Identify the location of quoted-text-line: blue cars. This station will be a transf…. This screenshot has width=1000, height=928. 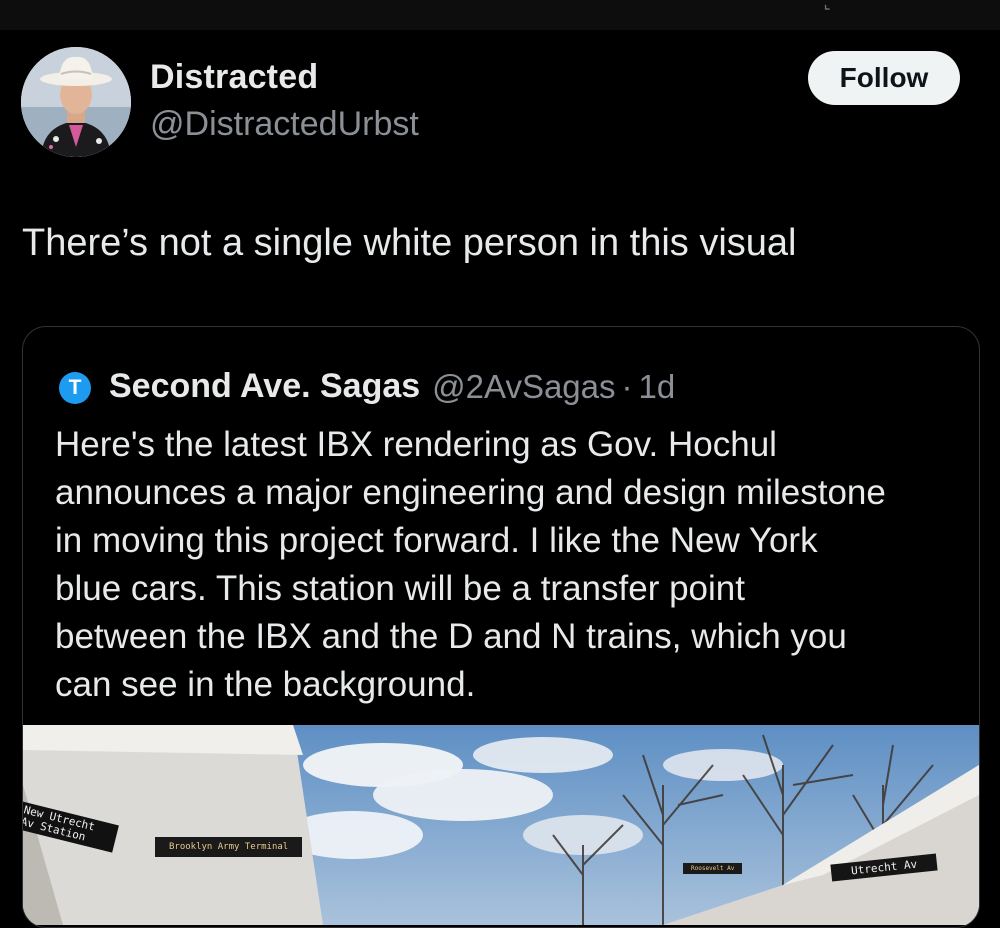
(400, 588).